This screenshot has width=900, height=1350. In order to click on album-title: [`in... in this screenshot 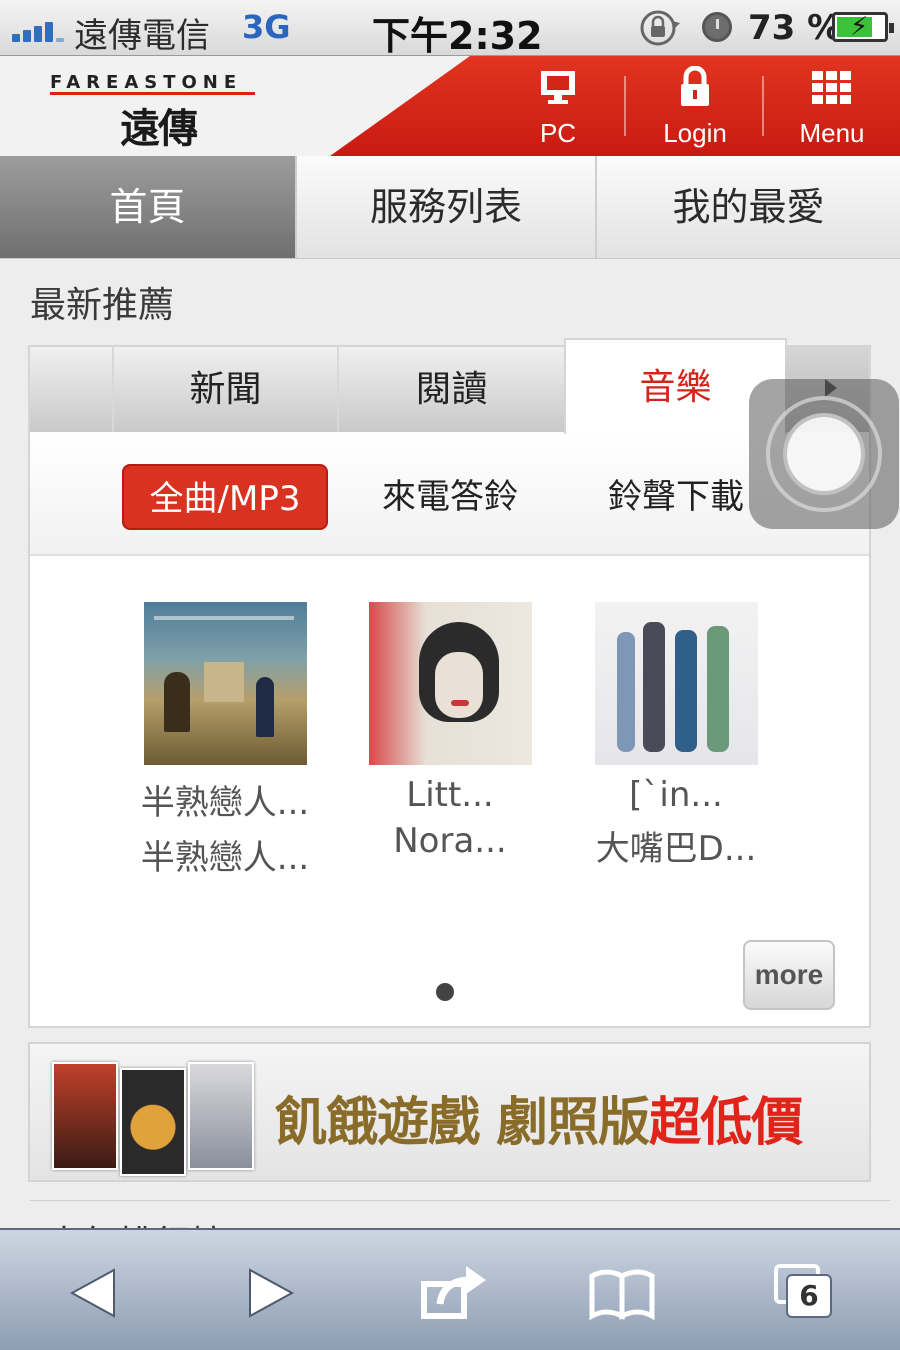, I will do `click(676, 795)`.